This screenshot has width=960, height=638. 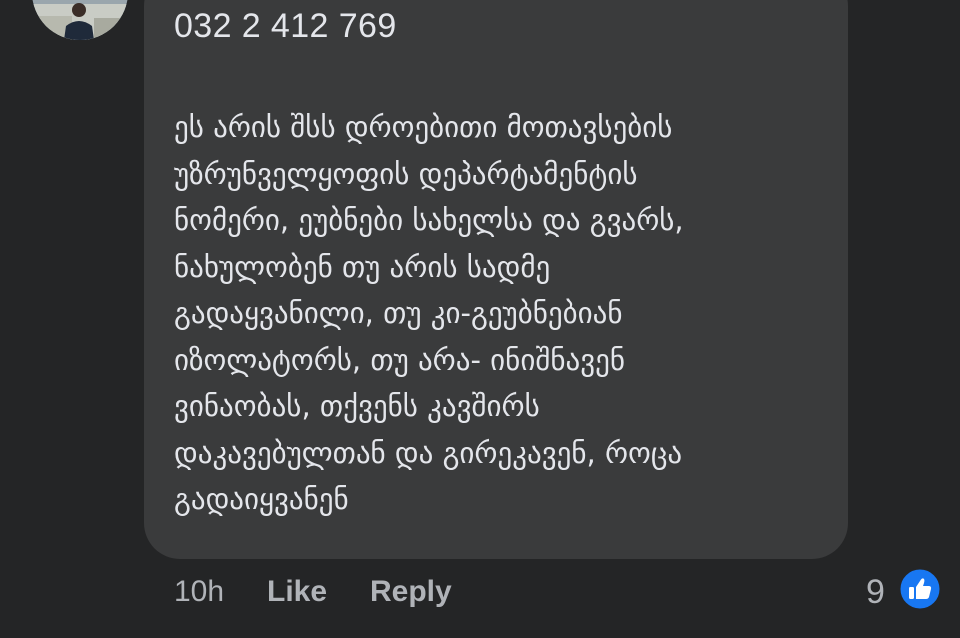 I want to click on comment-text-line: გადაყვანილი, თუ კი-გეუბნებიან, so click(x=398, y=313).